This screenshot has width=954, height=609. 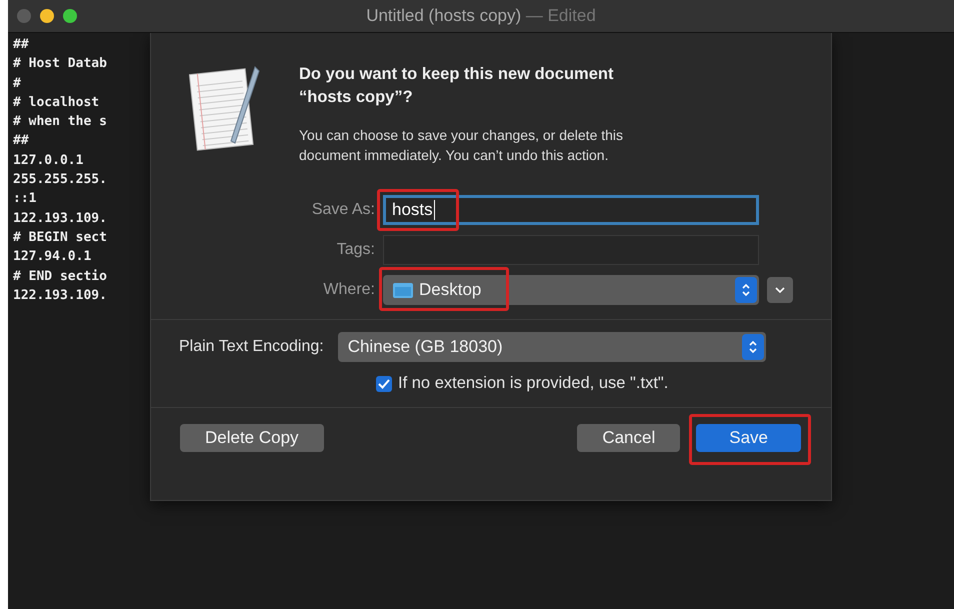 What do you see at coordinates (56, 103) in the screenshot?
I see `code-line: # localhost` at bounding box center [56, 103].